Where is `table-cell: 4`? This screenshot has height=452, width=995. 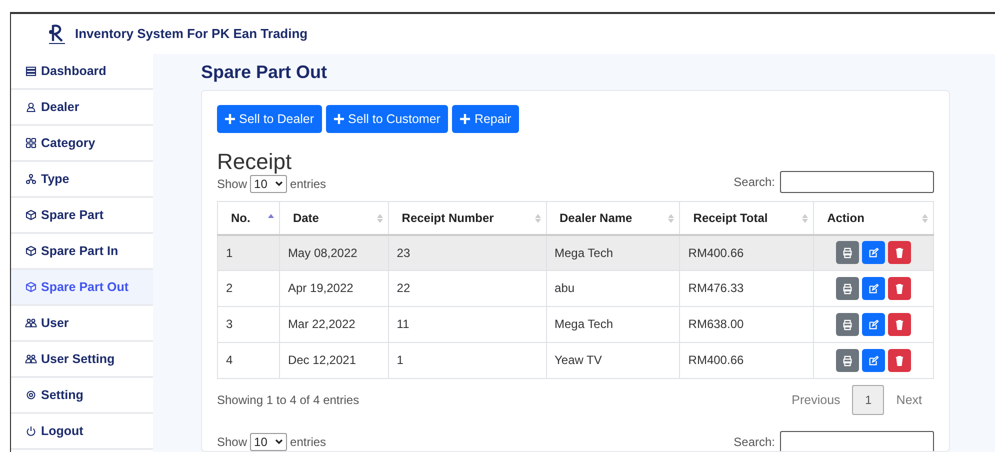
table-cell: 4 is located at coordinates (229, 360).